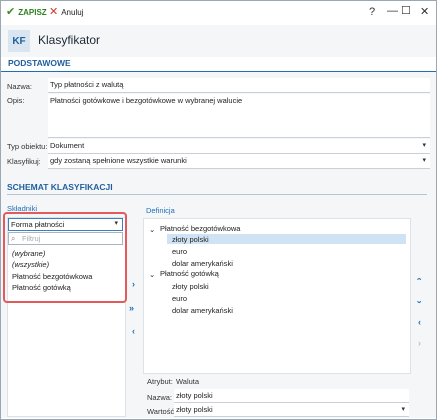 The height and width of the screenshot is (420, 437). I want to click on name-field: Typ płatności z walutą, so click(239, 85).